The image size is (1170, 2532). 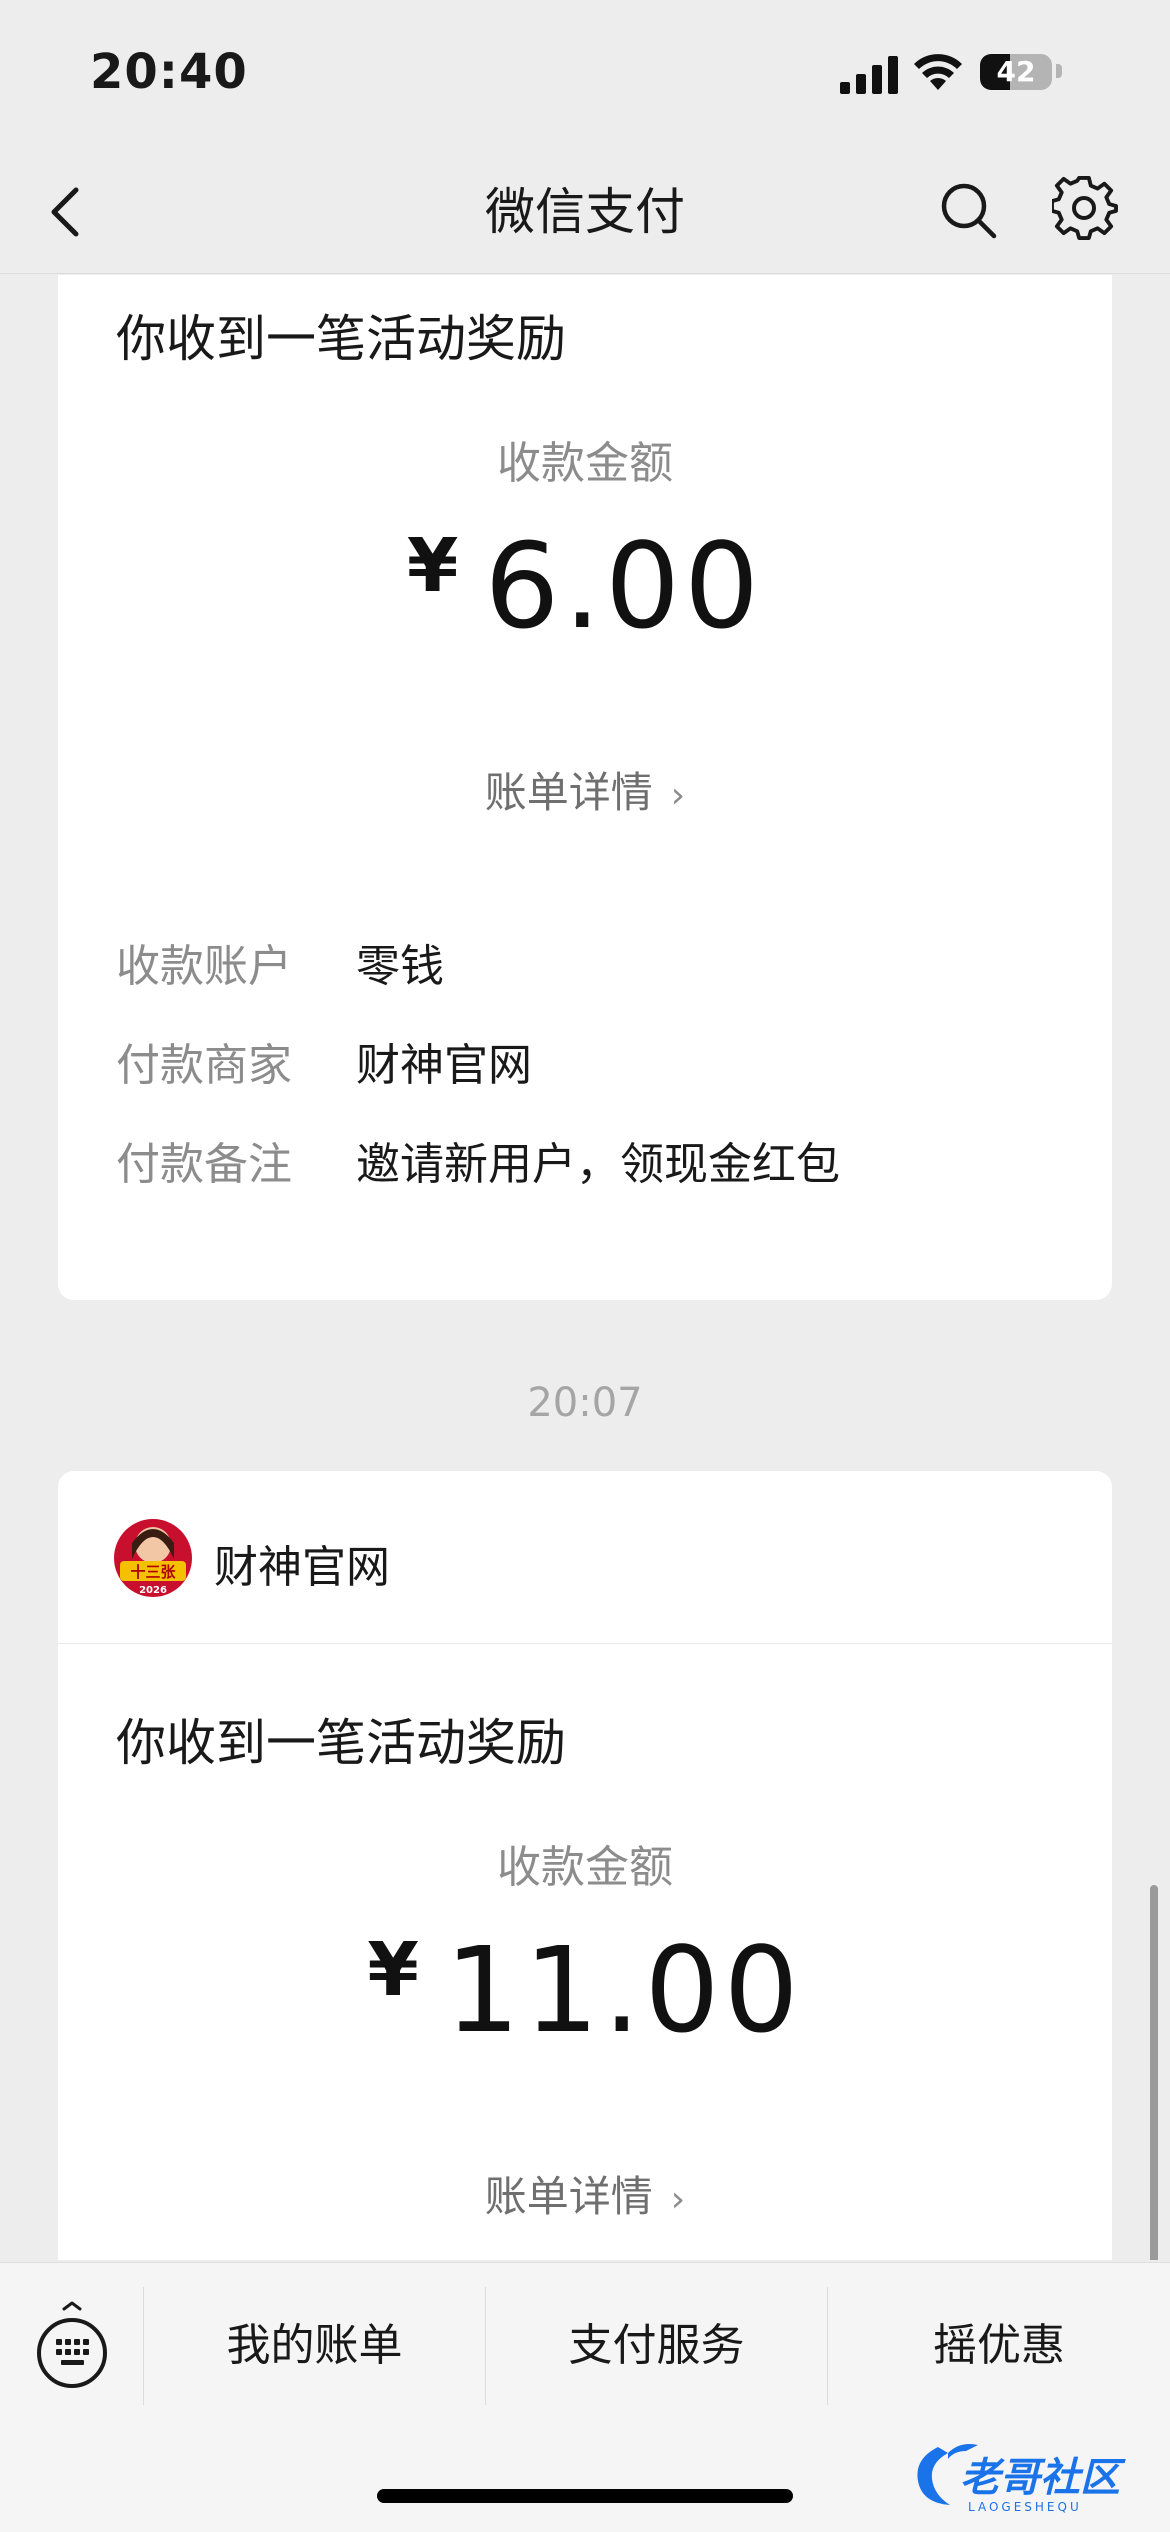 I want to click on amount-number: 11.00, so click(x=623, y=1990).